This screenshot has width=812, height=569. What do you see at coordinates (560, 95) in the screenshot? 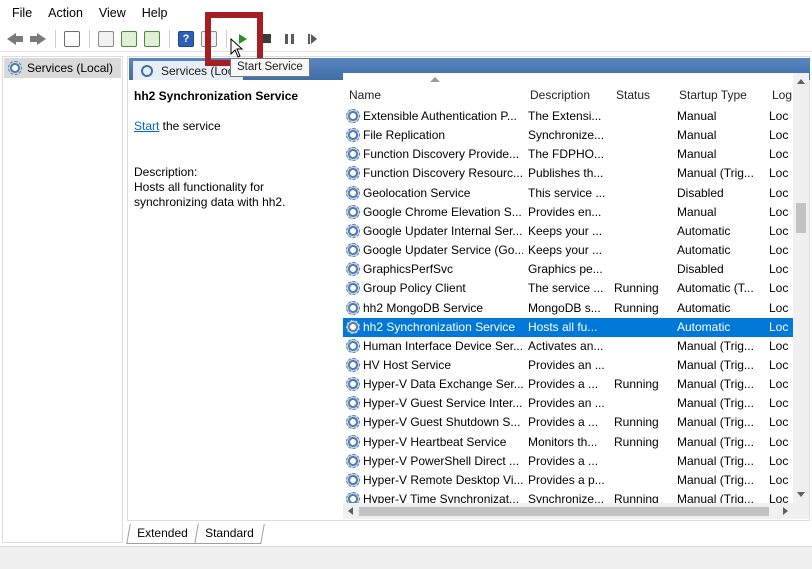
I see `column-header-description: Description` at bounding box center [560, 95].